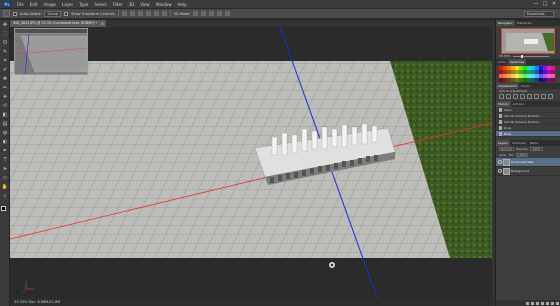 This screenshot has width=560, height=306. What do you see at coordinates (220, 13) in the screenshot?
I see `3d-slide-icon` at bounding box center [220, 13].